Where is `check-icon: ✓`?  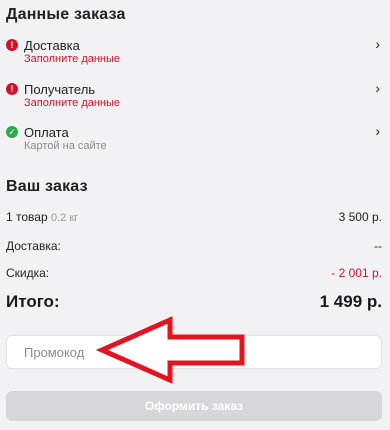 check-icon: ✓ is located at coordinates (12, 132).